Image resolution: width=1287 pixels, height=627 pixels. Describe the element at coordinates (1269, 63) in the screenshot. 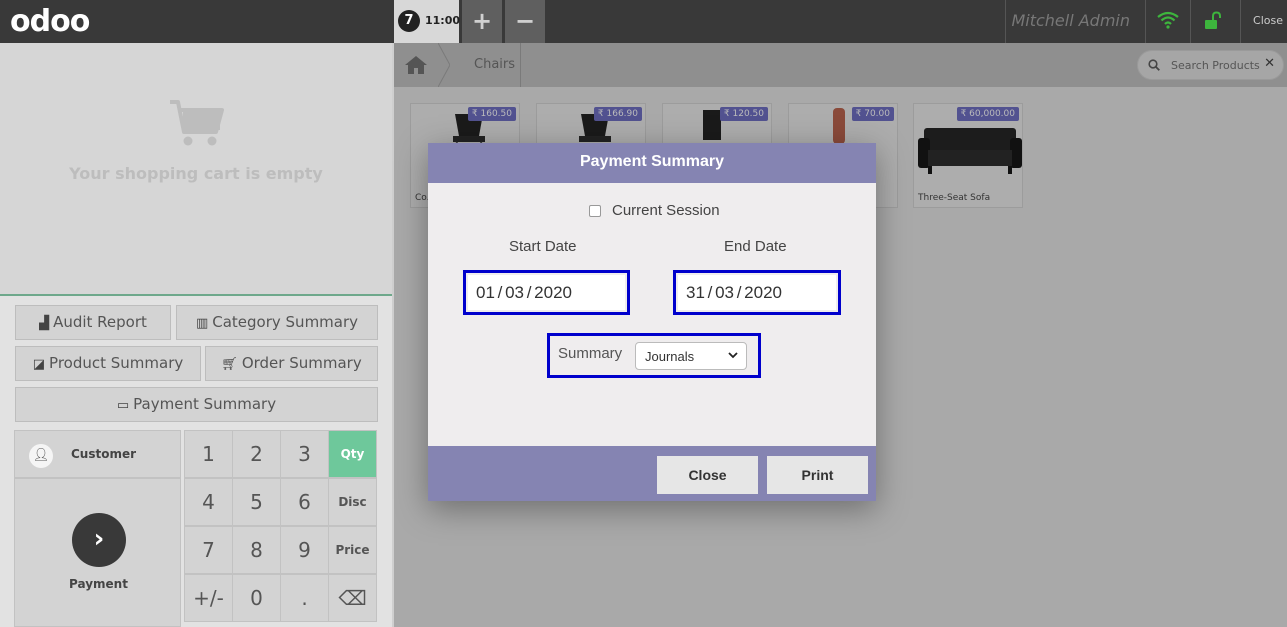

I see `clear-search-icon: ✕` at that location.